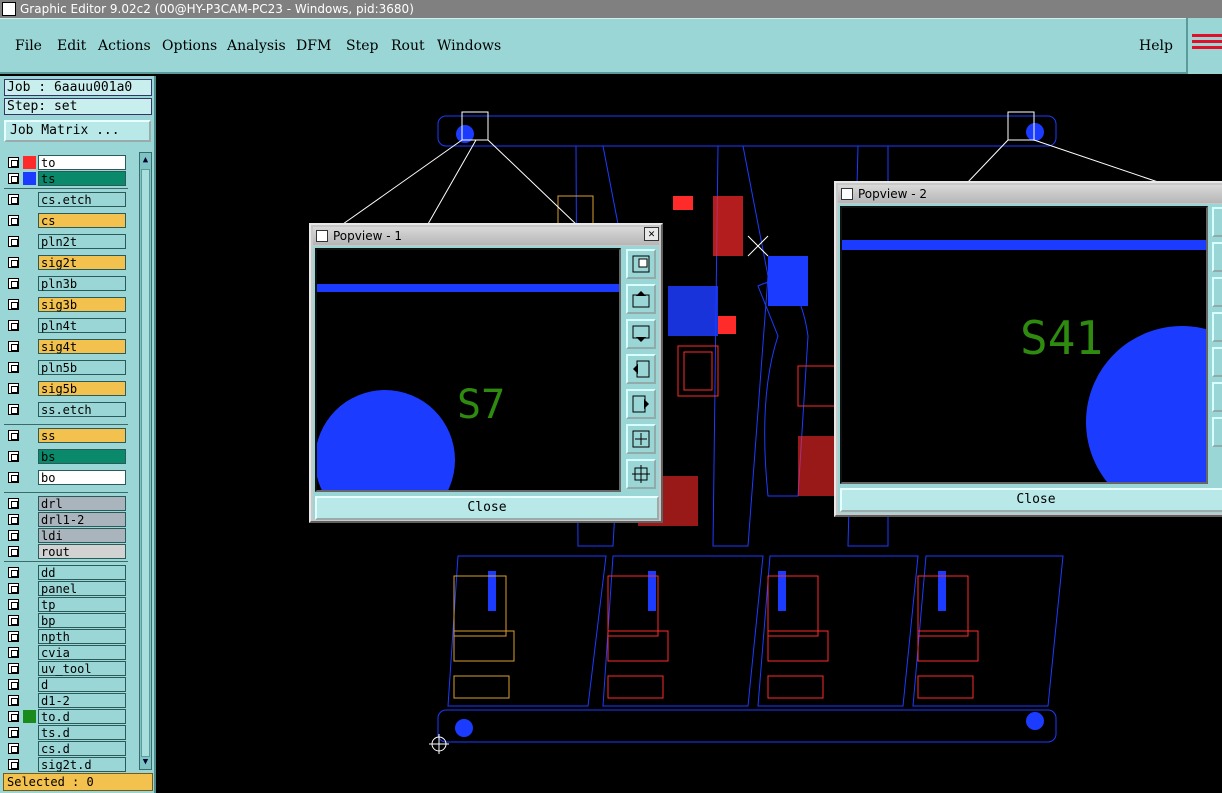 Image resolution: width=1222 pixels, height=793 pixels. Describe the element at coordinates (469, 46) in the screenshot. I see `menu-windows: Windows` at that location.